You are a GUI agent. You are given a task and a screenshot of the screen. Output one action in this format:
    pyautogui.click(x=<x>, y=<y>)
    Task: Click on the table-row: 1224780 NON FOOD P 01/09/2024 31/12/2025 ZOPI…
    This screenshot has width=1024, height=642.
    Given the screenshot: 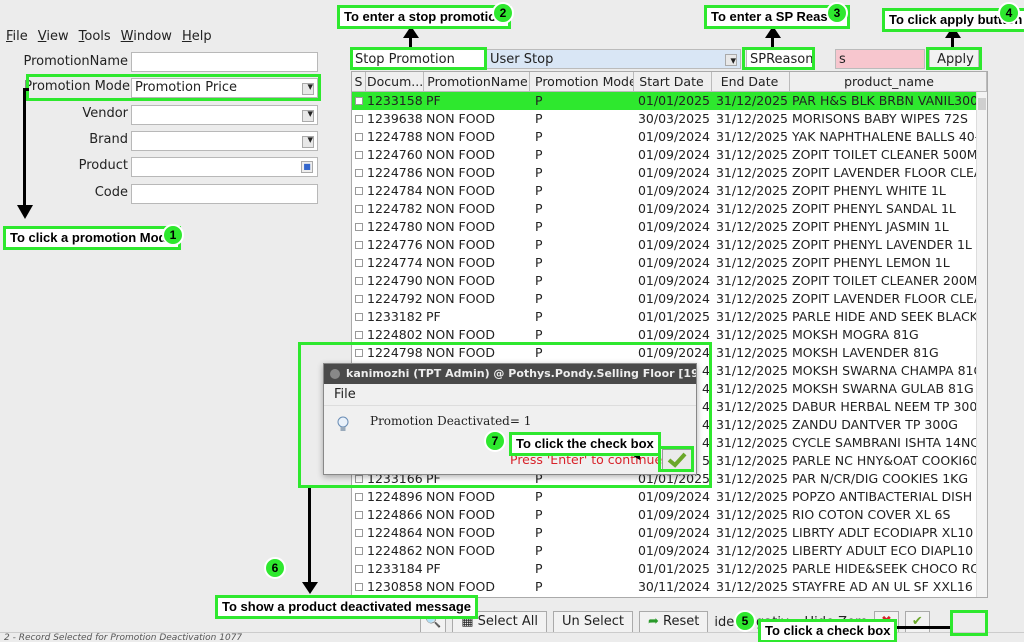 What is the action you would take?
    pyautogui.click(x=669, y=227)
    